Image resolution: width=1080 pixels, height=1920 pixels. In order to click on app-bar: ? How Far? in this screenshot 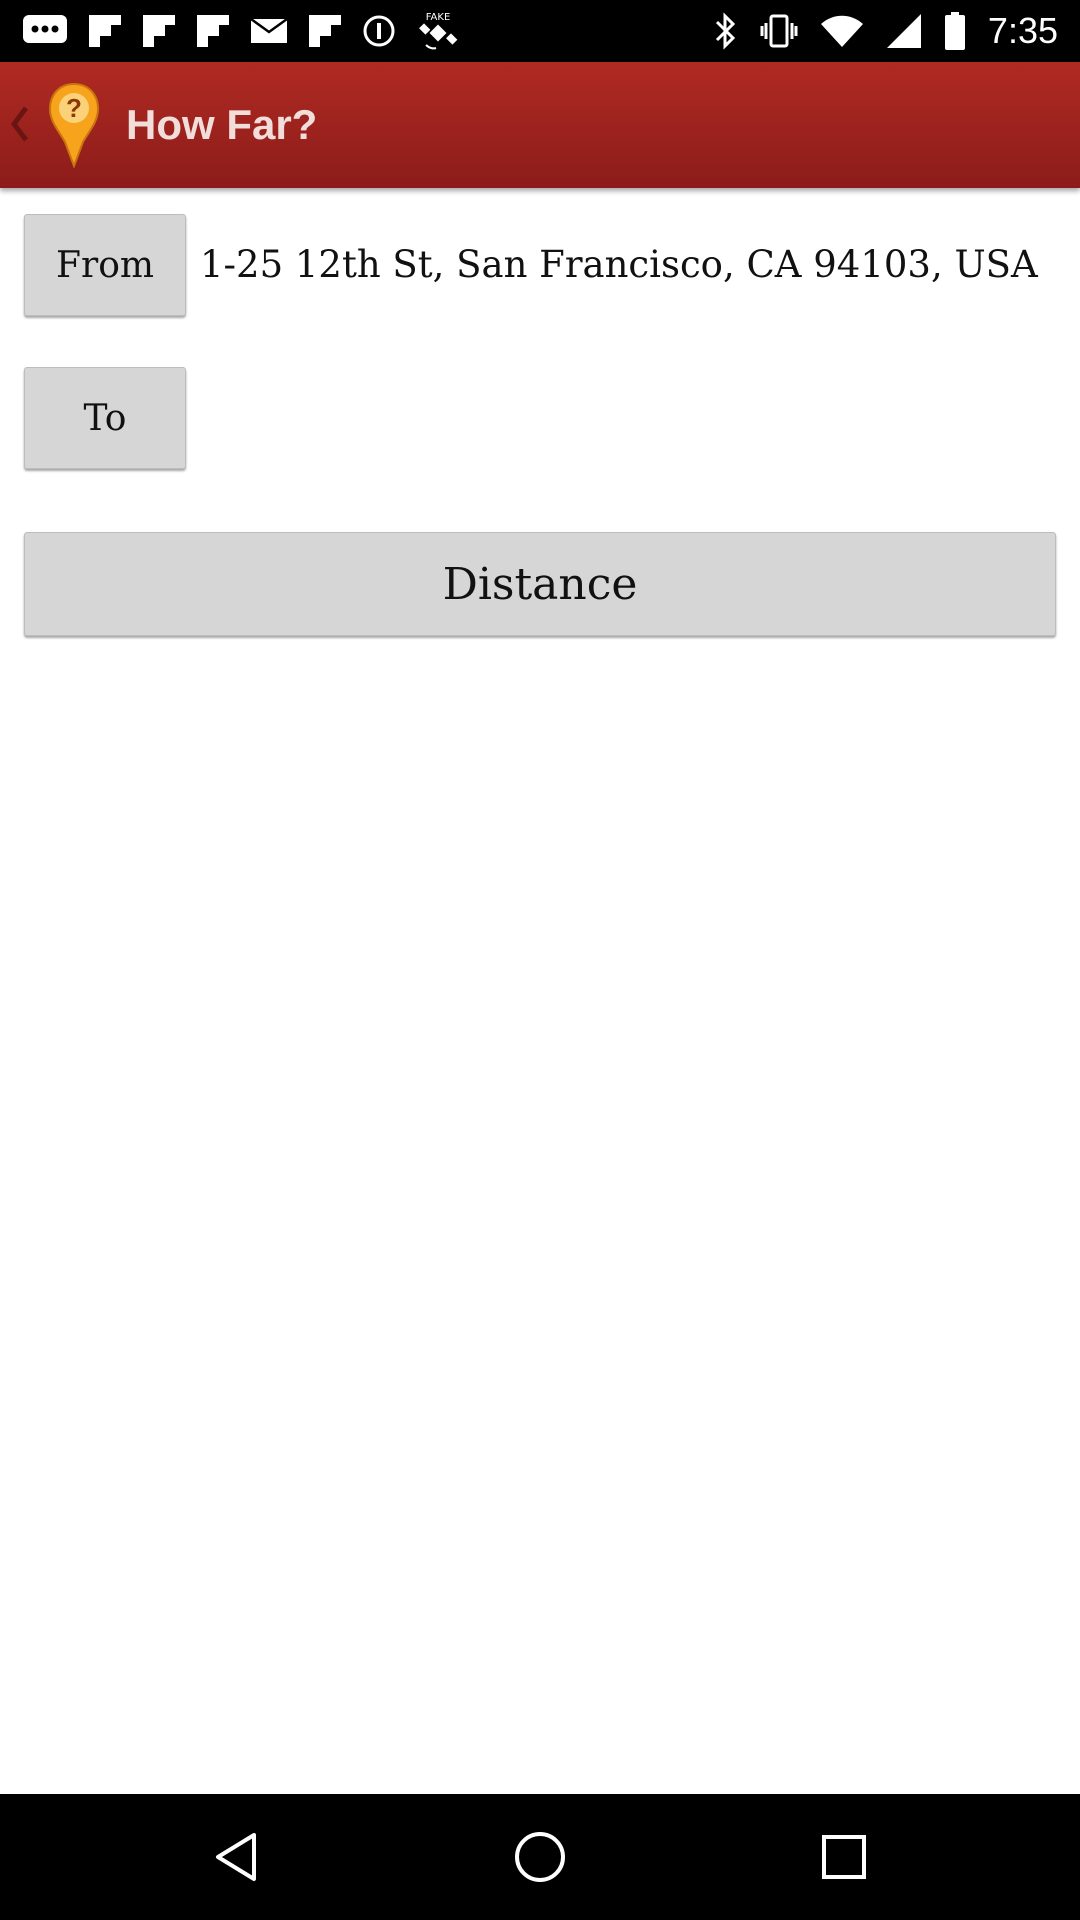, I will do `click(540, 125)`.